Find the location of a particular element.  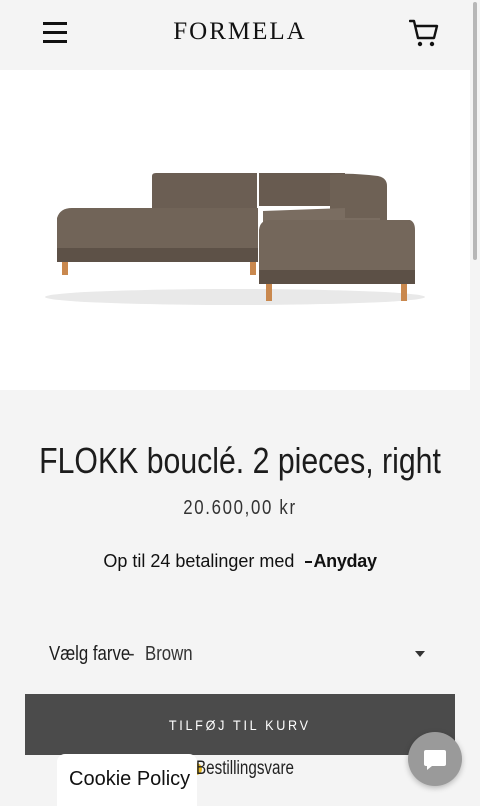

site-logo: FORMELA is located at coordinates (240, 32).